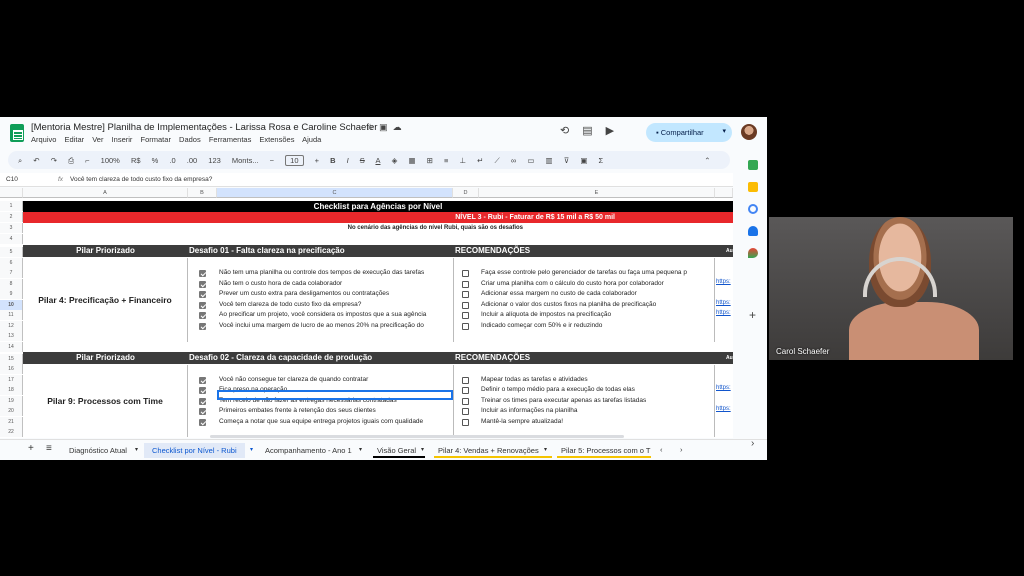 The width and height of the screenshot is (1024, 576). I want to click on filter-icon: ⊽, so click(567, 160).